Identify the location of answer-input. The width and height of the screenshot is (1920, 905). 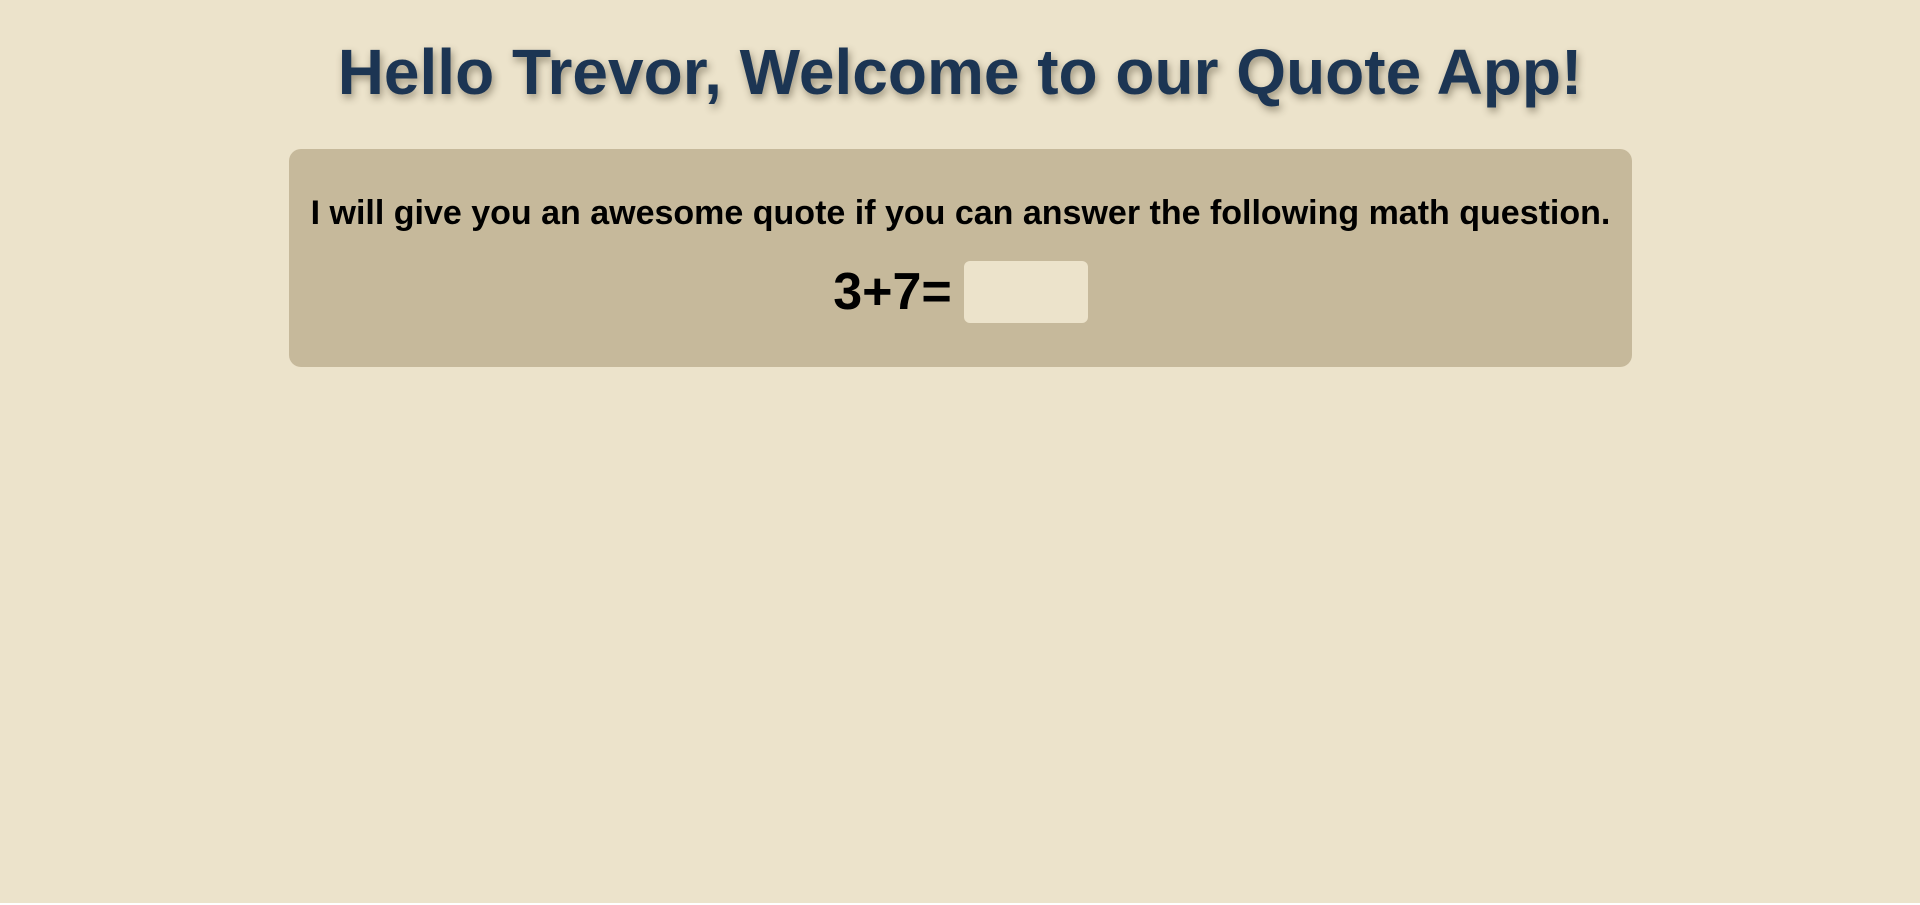
(1025, 292).